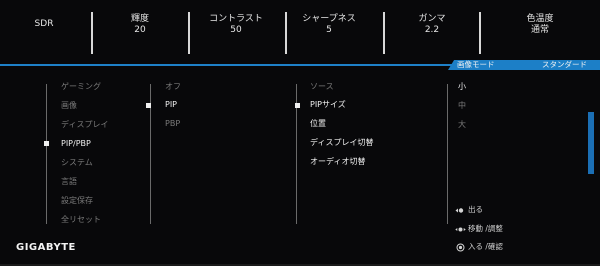  Describe the element at coordinates (173, 87) in the screenshot. I see `submenu-item-off: オフ` at that location.